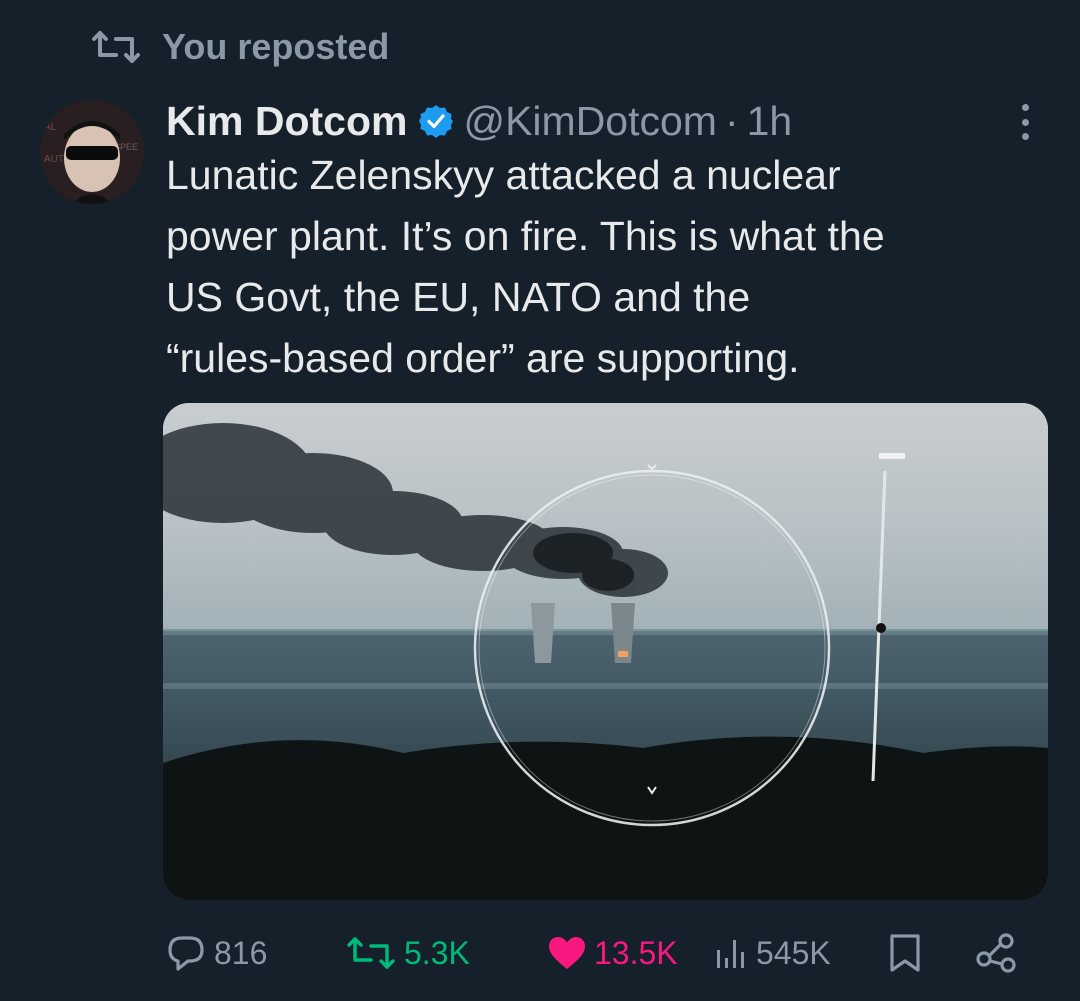  What do you see at coordinates (50, 127) in the screenshot?
I see `svg-text: AL` at bounding box center [50, 127].